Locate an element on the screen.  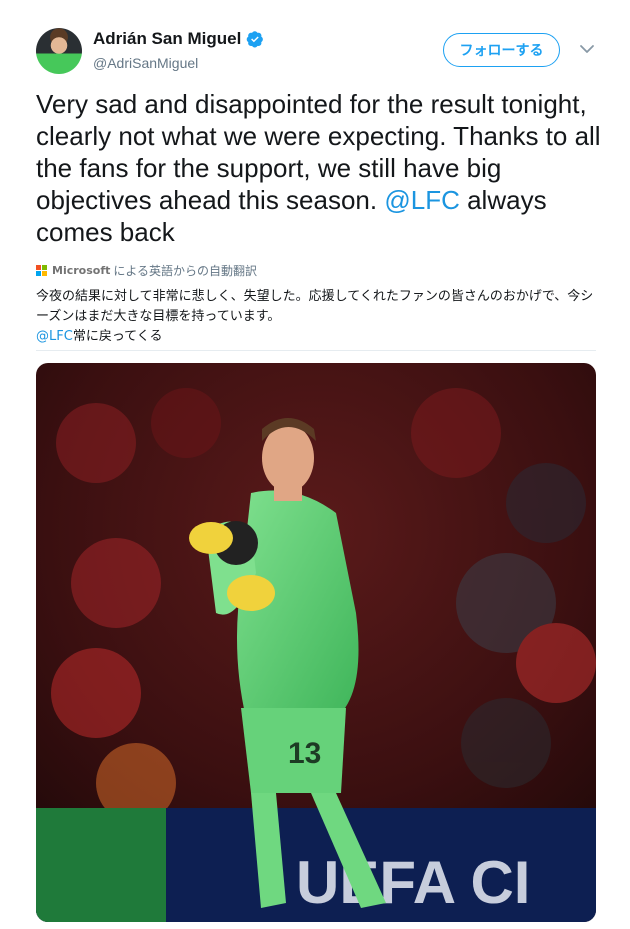
translation-attribution: Microsoft による英語からの自動翻訳 is located at coordinates (146, 270).